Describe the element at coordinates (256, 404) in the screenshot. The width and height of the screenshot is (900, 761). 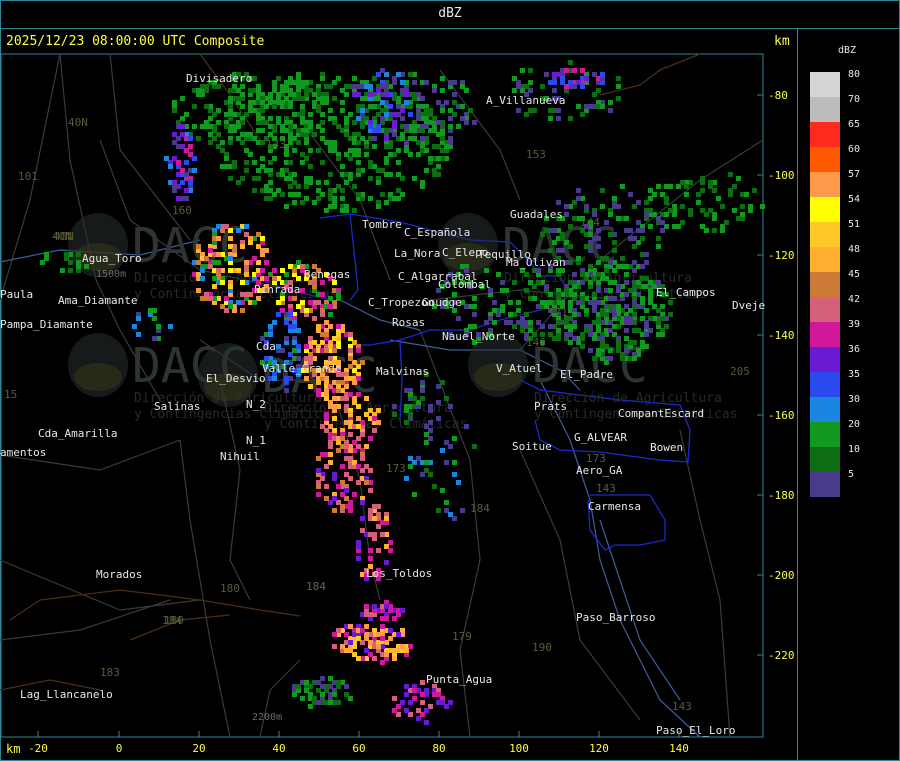
I see `place-label: N_2` at that location.